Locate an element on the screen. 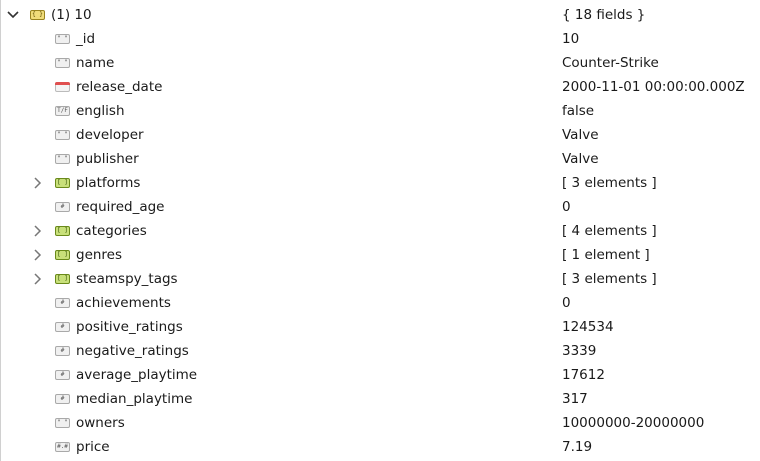  field-value: 10 is located at coordinates (571, 39).